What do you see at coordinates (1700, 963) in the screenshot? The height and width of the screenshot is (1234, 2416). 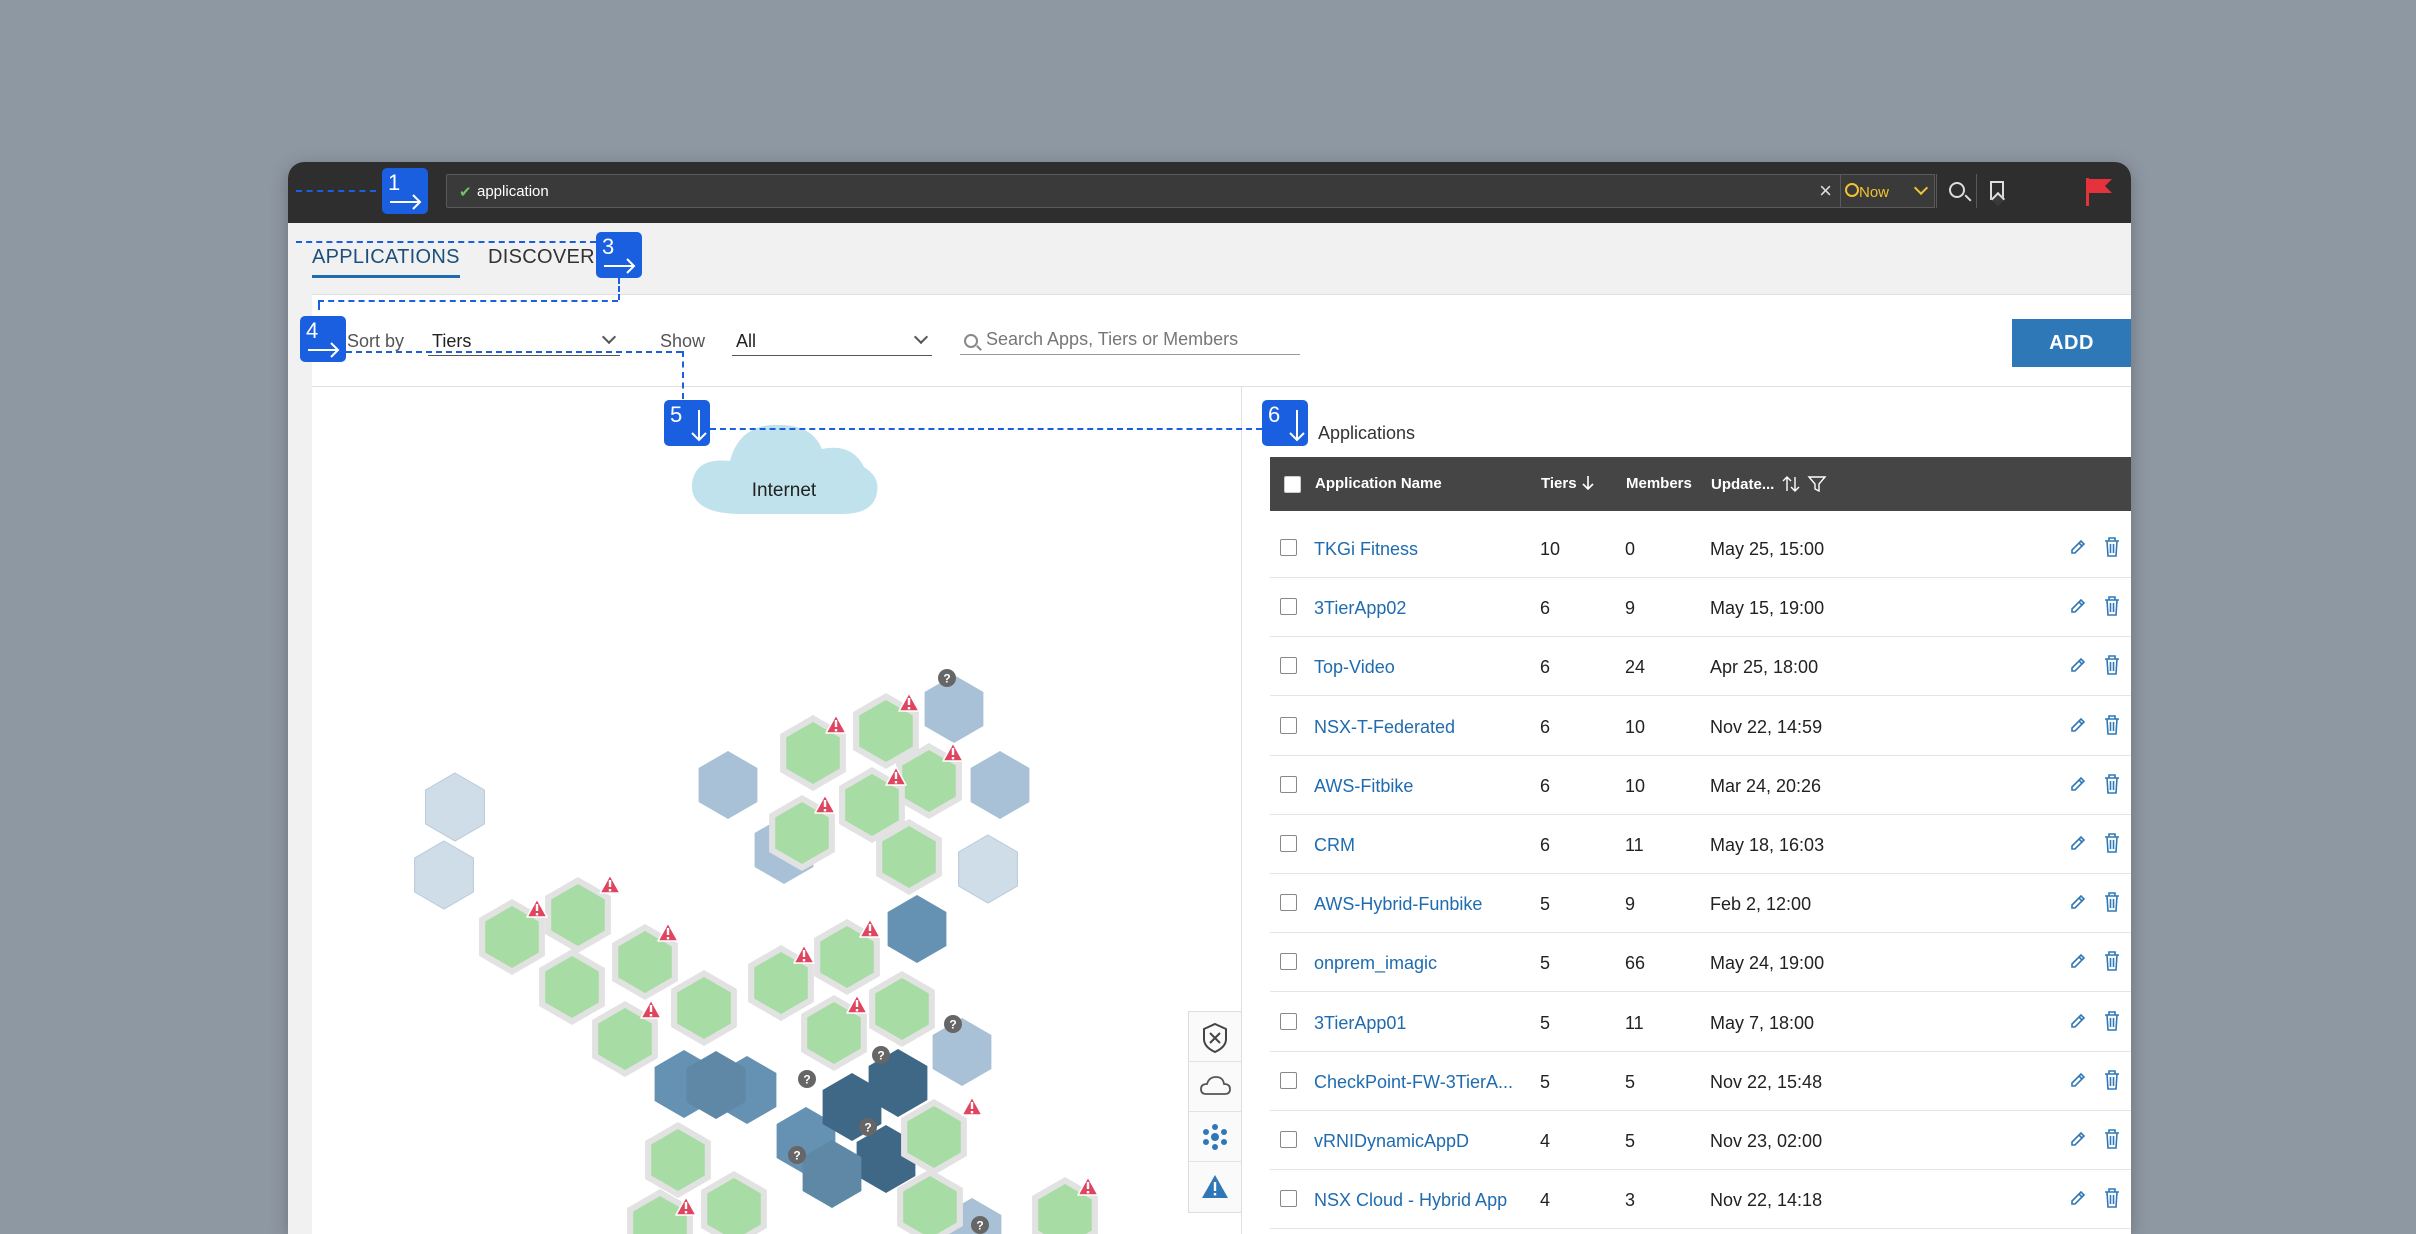 I see `table-row: onprem_imagic 5 66 May 24, 19:00` at bounding box center [1700, 963].